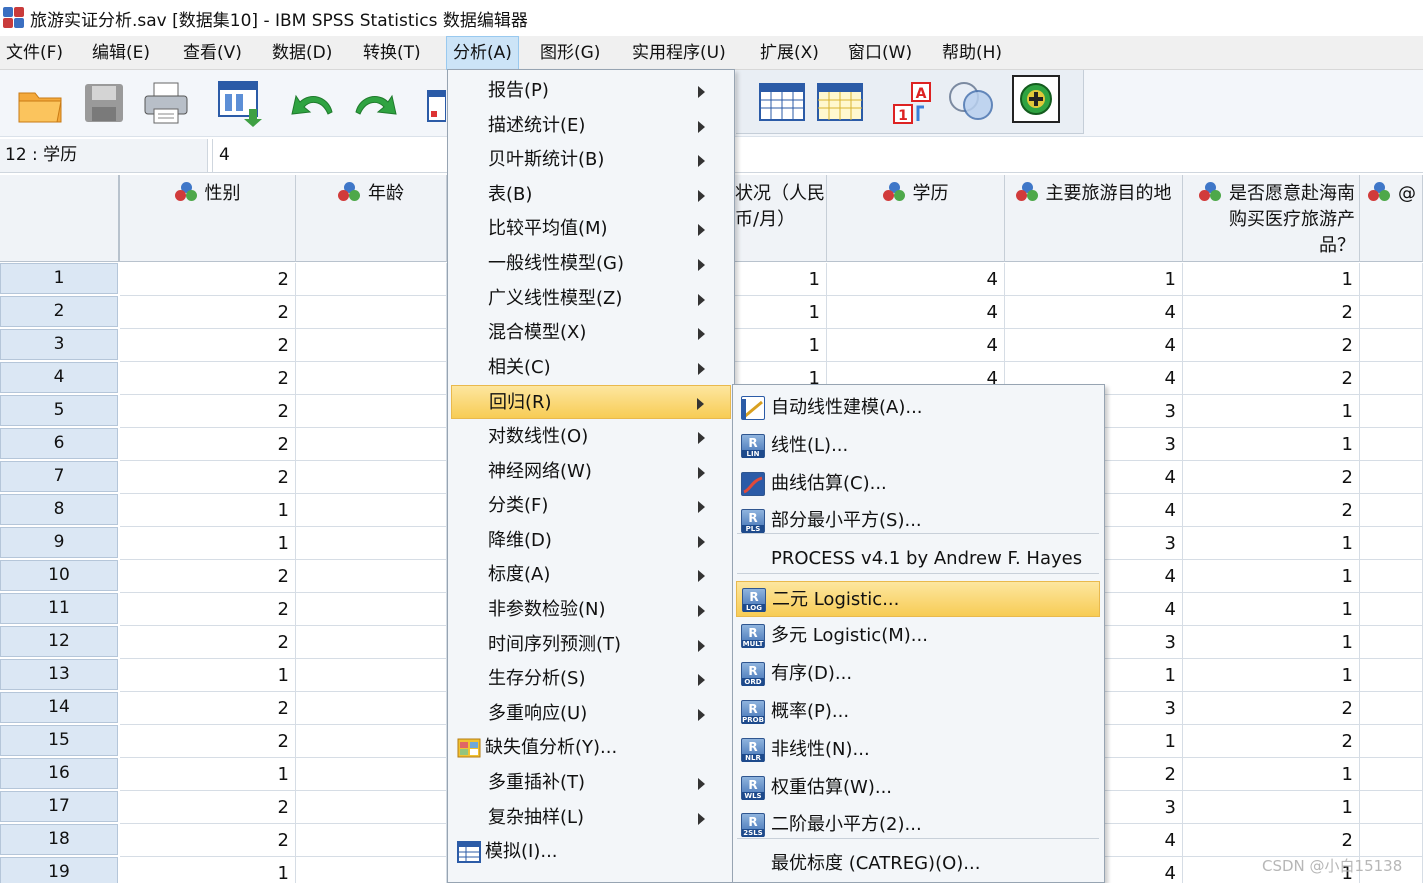  What do you see at coordinates (1036, 99) in the screenshot?
I see `extension-add-icon` at bounding box center [1036, 99].